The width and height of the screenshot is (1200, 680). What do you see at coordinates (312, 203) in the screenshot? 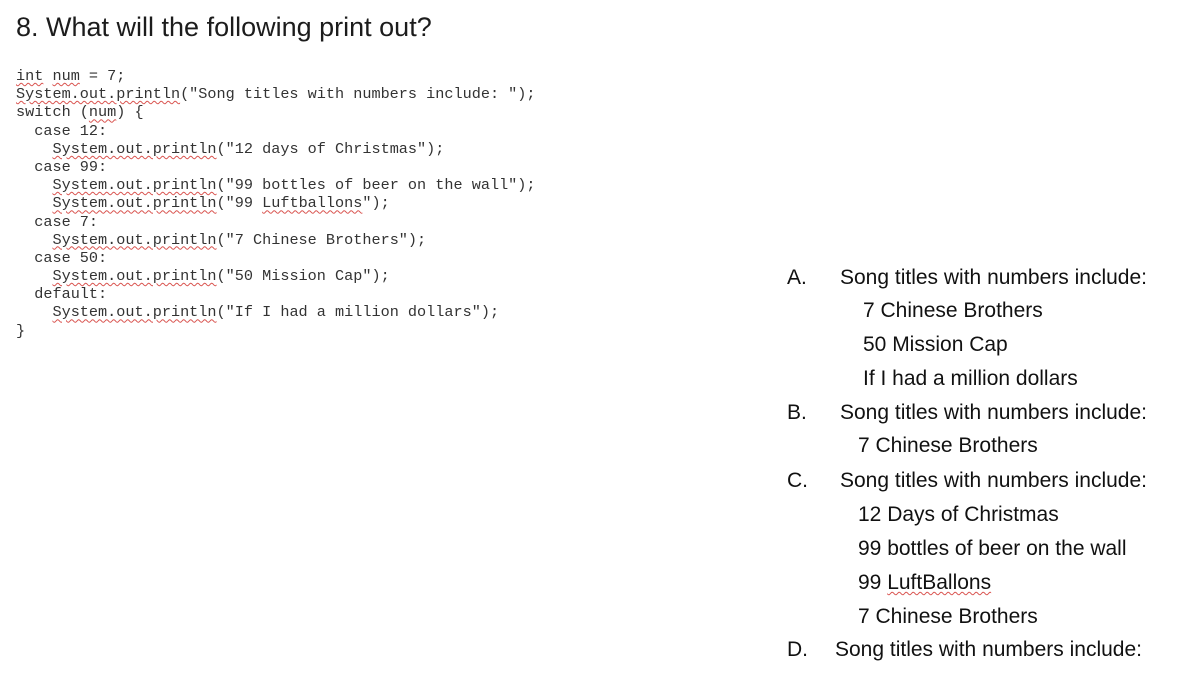
I see `code-token-flagged: Luftballons` at bounding box center [312, 203].